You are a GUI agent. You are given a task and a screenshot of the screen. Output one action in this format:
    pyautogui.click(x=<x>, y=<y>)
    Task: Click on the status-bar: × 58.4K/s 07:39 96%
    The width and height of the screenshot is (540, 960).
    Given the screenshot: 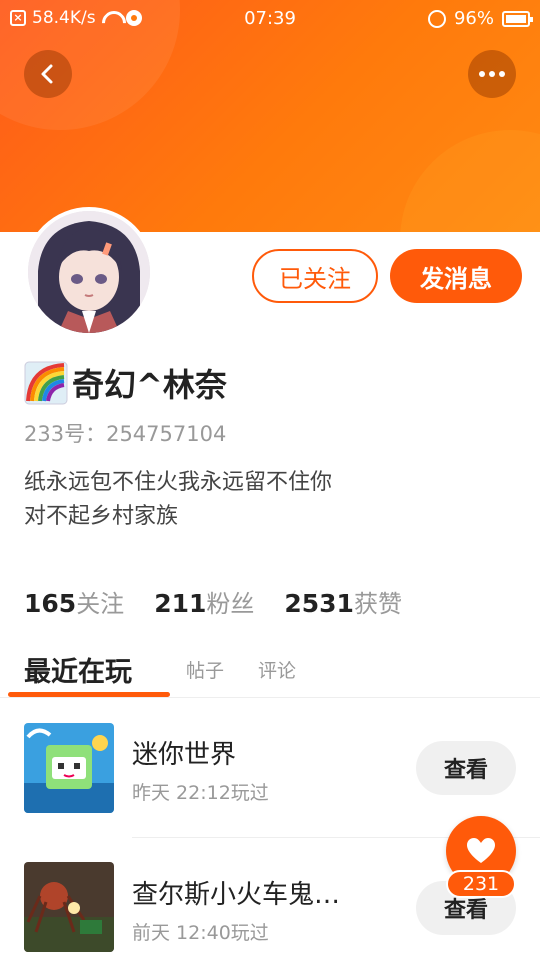 What is the action you would take?
    pyautogui.click(x=270, y=19)
    